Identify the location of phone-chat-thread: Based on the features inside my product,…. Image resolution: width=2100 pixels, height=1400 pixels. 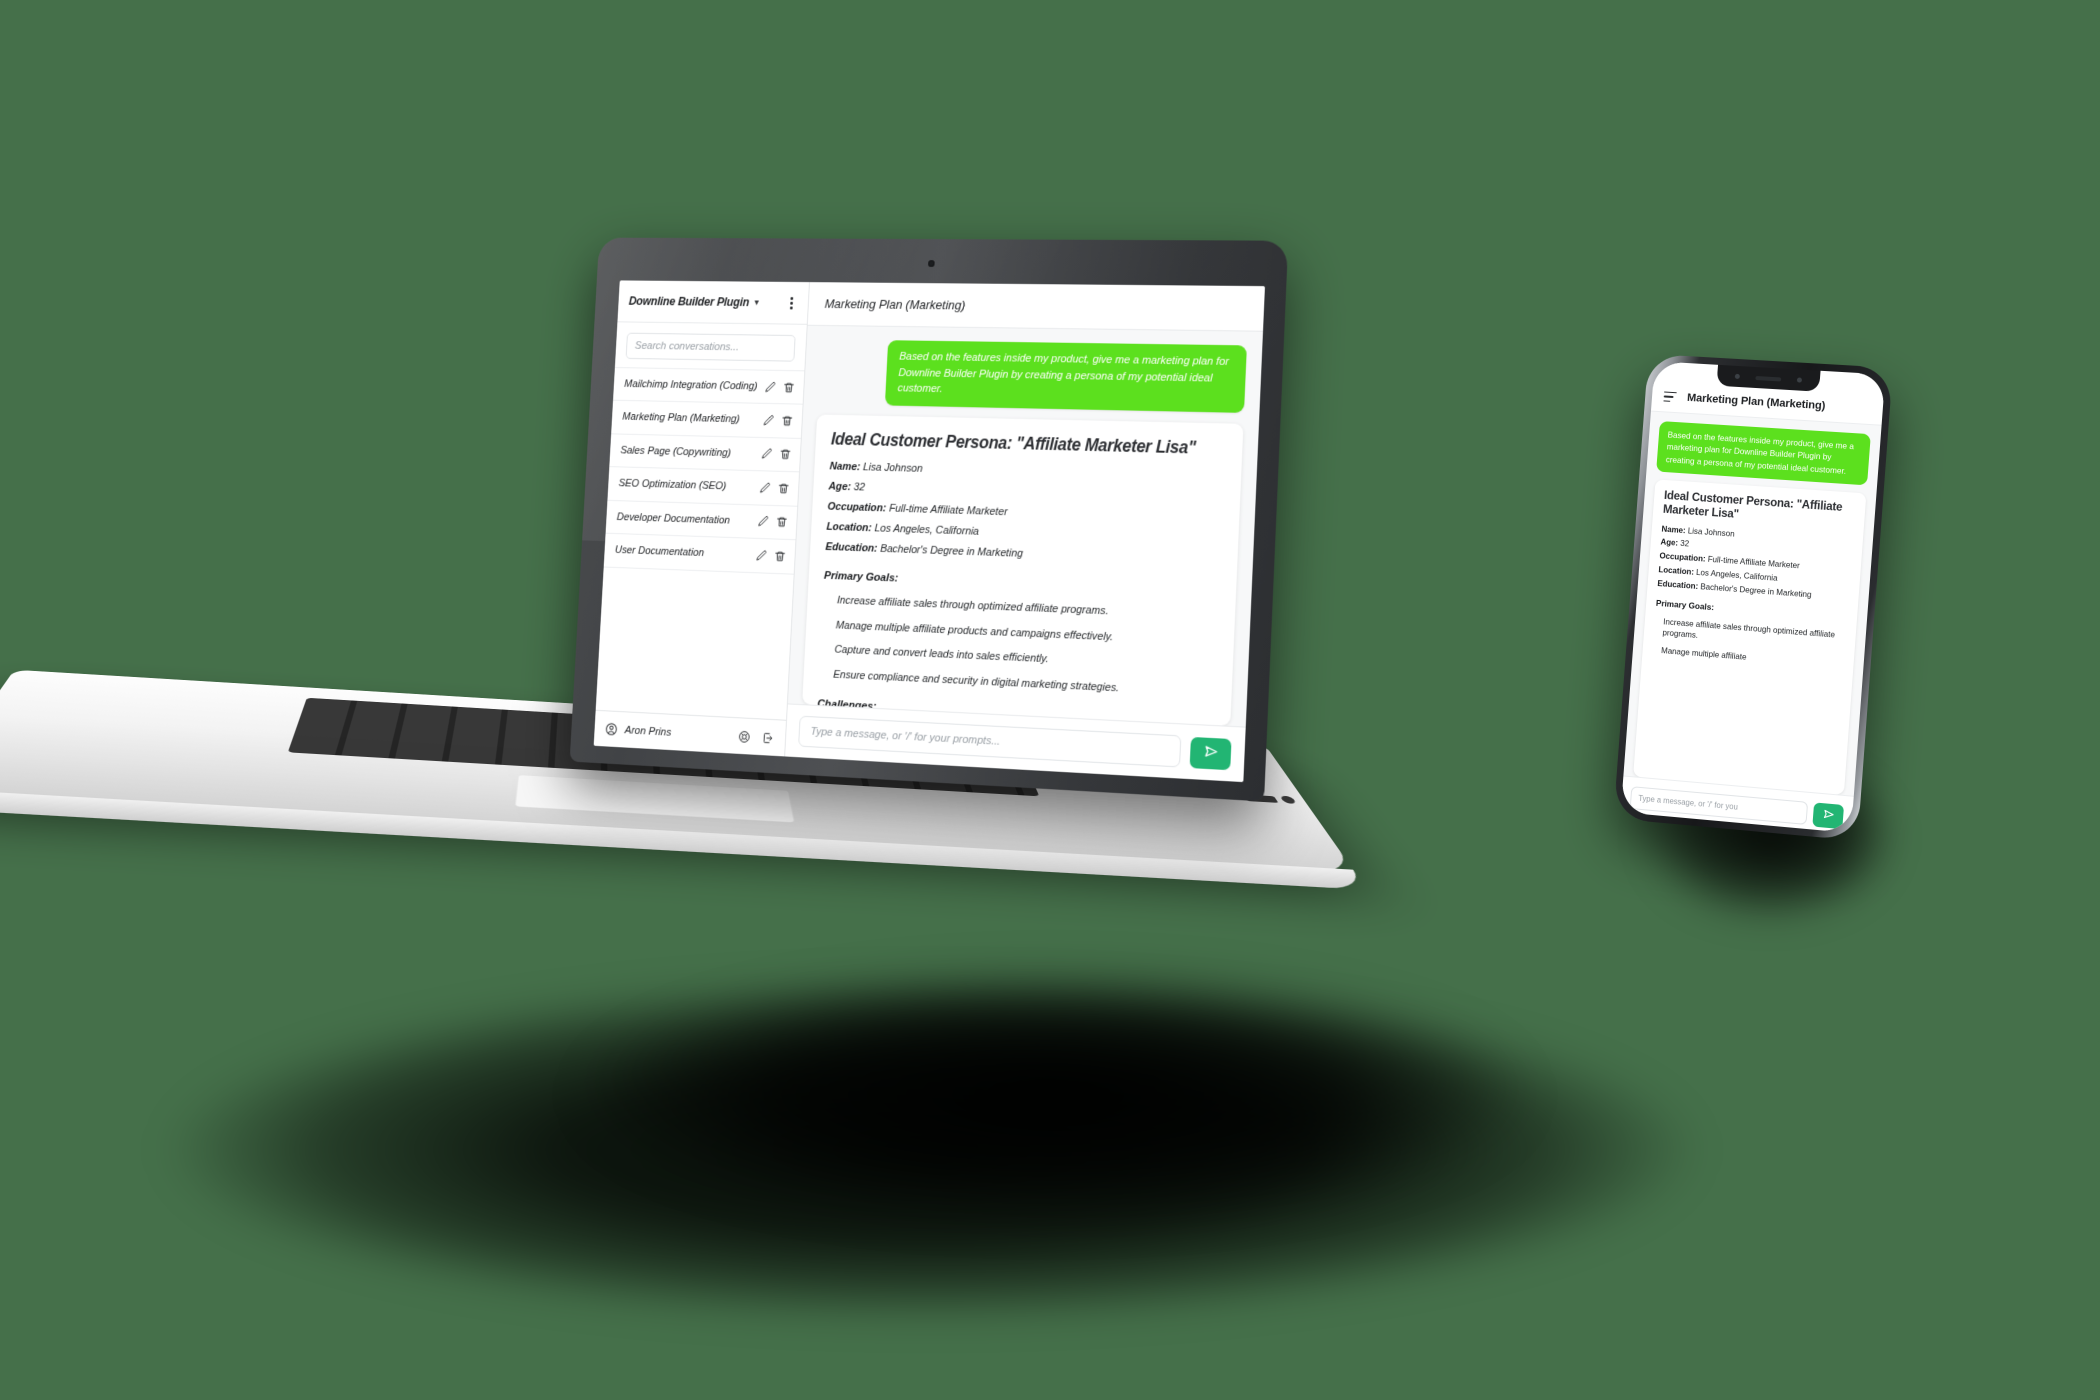
(1752, 603).